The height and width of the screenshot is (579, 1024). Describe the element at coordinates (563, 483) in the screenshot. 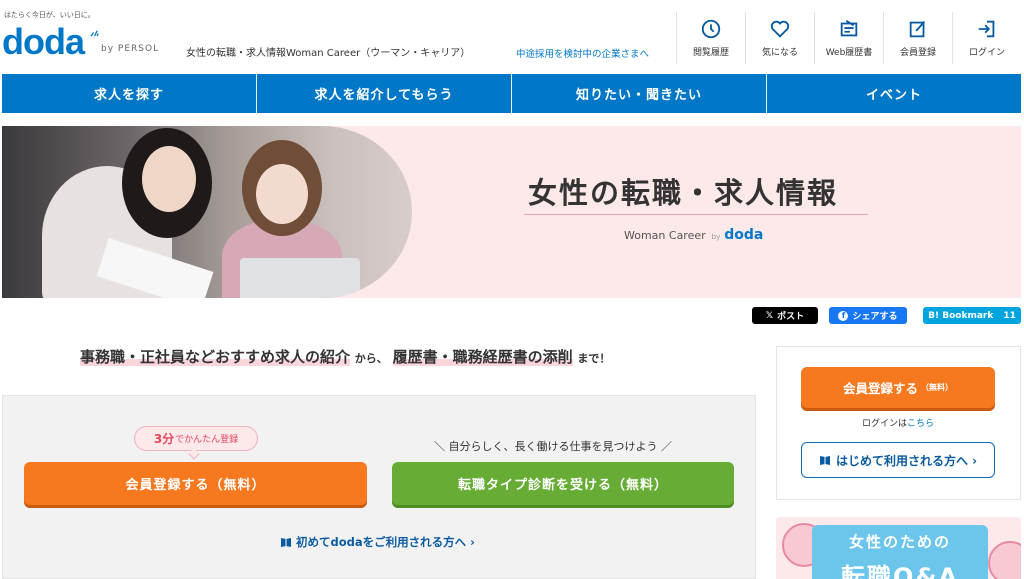

I see `diagnosis-button: 転職タイプ診断を受ける（無料）` at that location.